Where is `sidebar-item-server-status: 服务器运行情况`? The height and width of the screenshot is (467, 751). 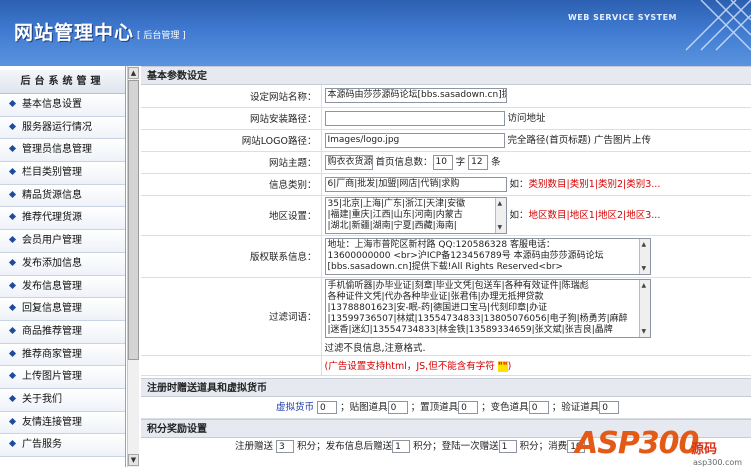 sidebar-item-server-status: 服务器运行情况 is located at coordinates (62, 128).